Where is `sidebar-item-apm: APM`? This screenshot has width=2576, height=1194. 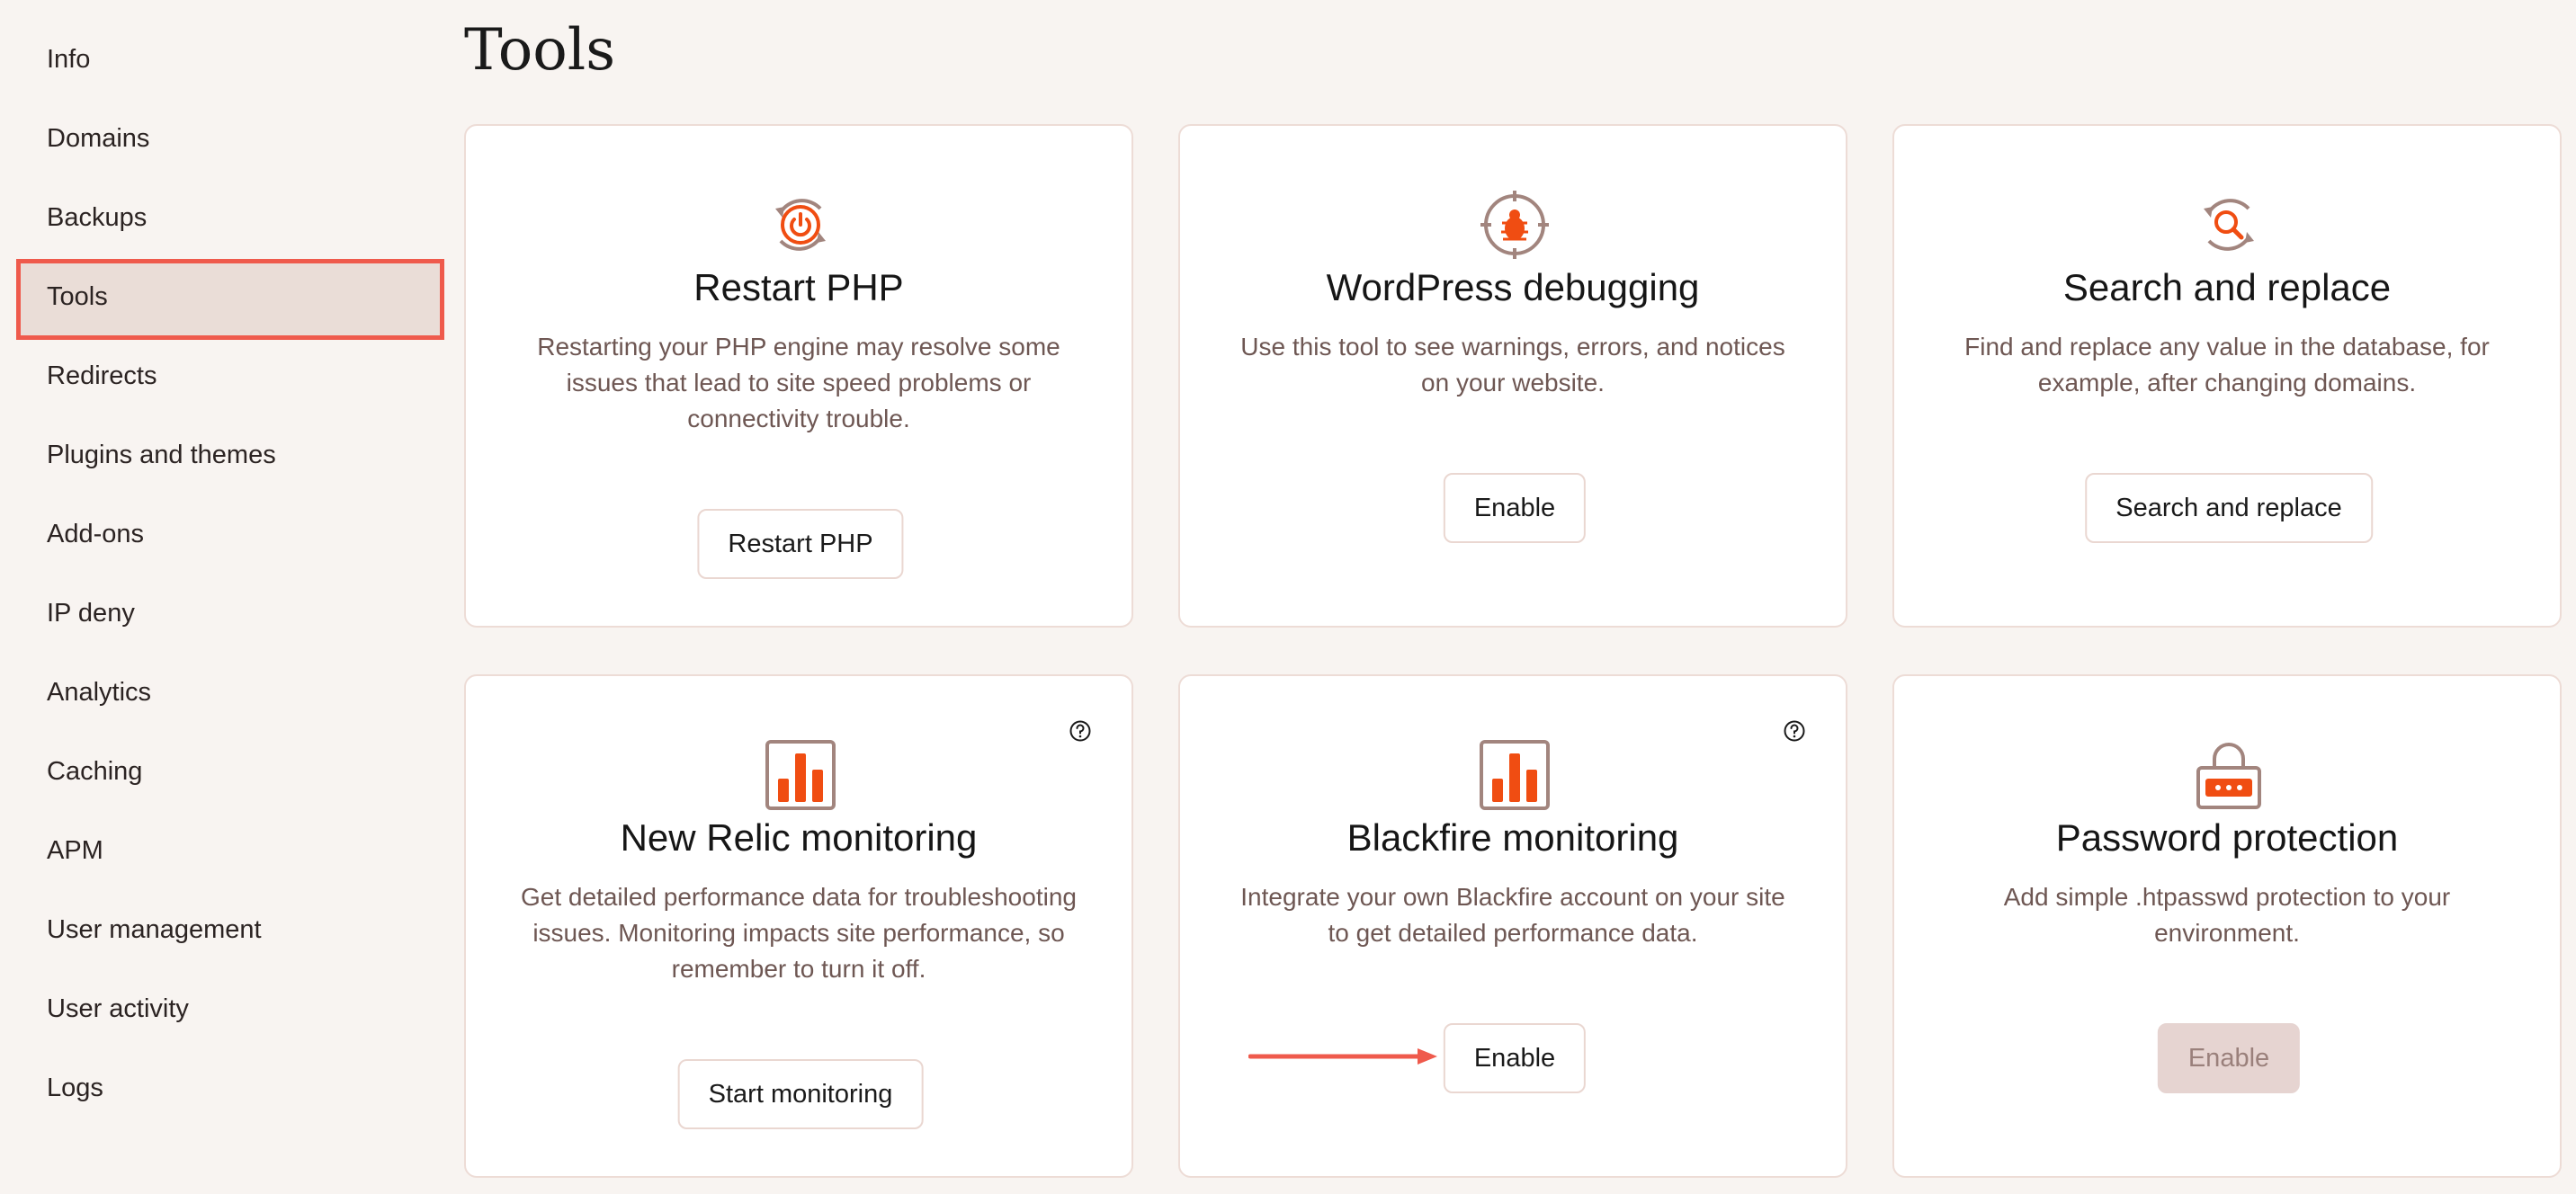
sidebar-item-apm: APM is located at coordinates (75, 851).